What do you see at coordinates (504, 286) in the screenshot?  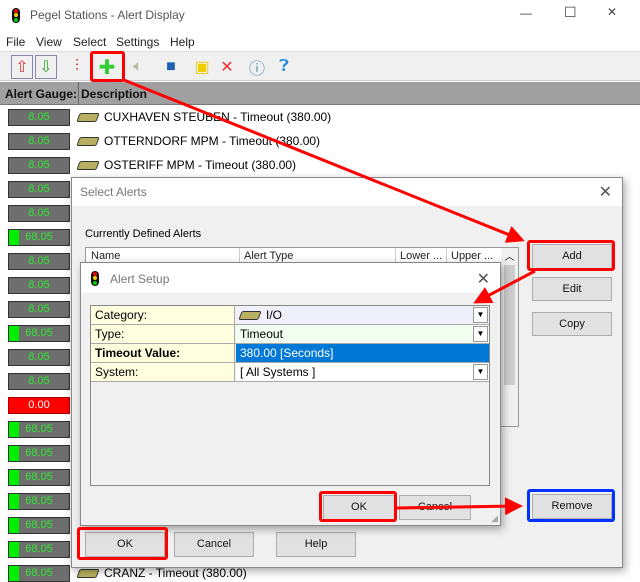 I see `arrow-to-category` at bounding box center [504, 286].